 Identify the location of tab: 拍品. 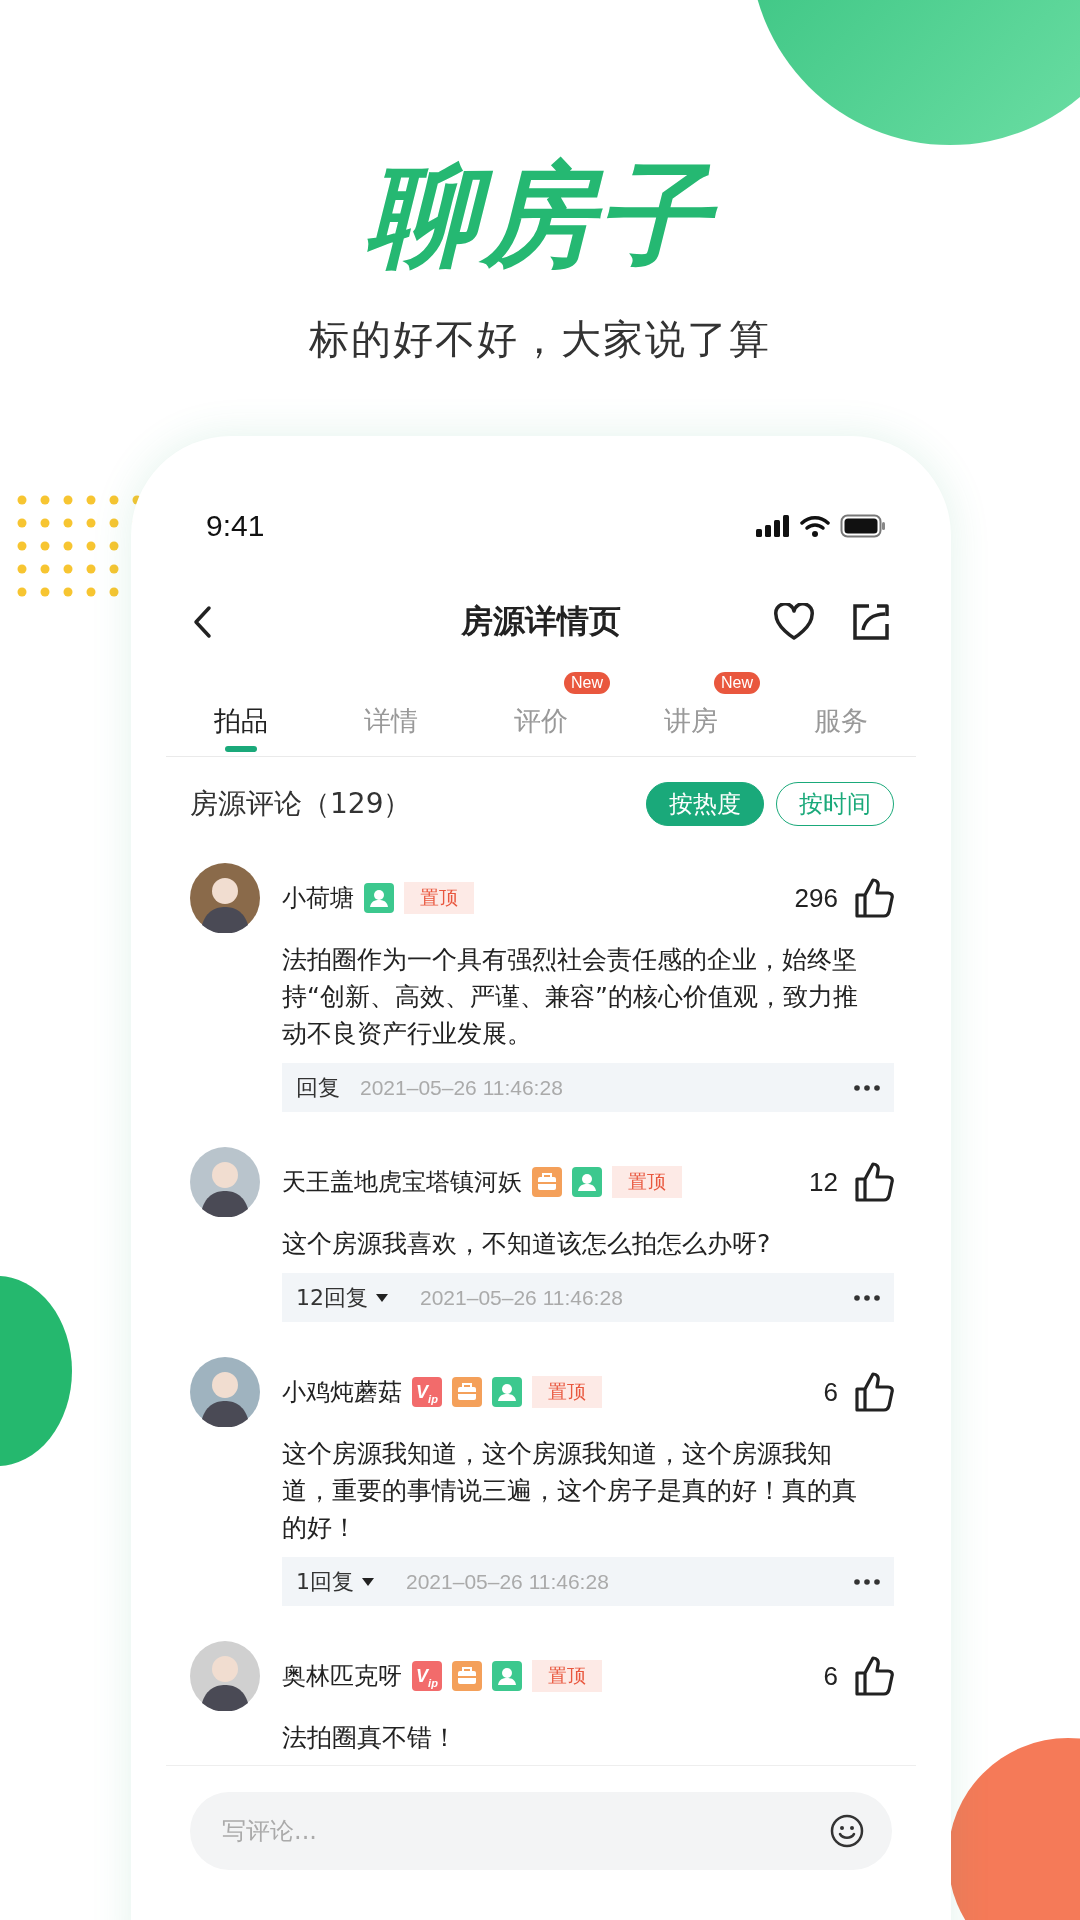
(241, 712).